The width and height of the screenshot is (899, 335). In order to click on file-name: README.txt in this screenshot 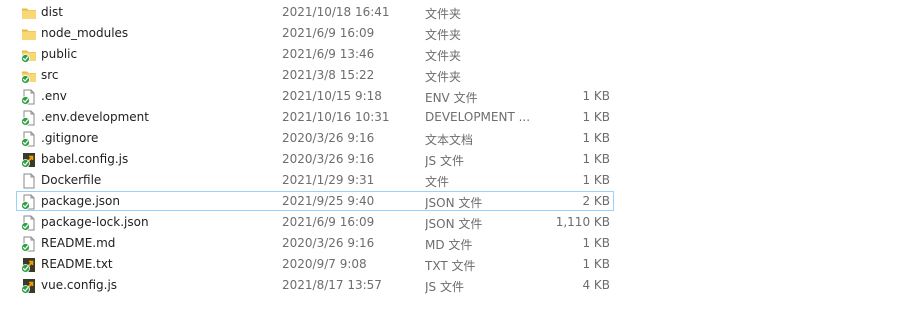, I will do `click(77, 264)`.